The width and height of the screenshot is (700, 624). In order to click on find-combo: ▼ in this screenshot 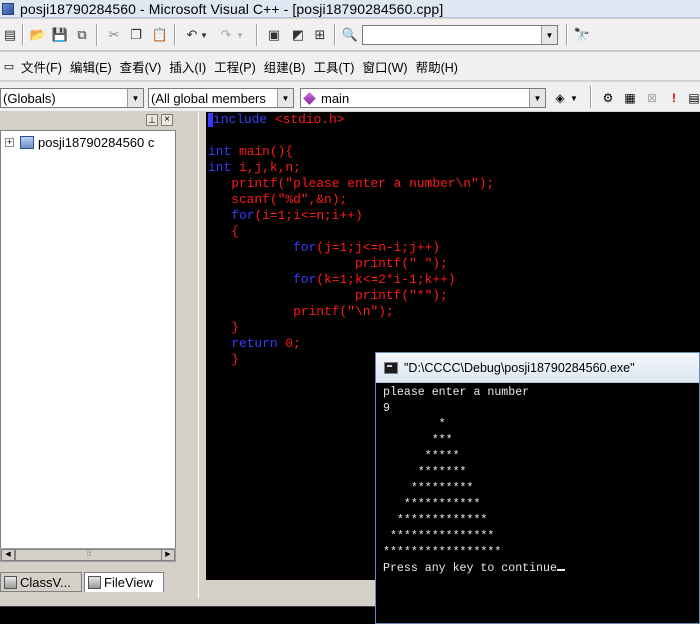, I will do `click(460, 35)`.